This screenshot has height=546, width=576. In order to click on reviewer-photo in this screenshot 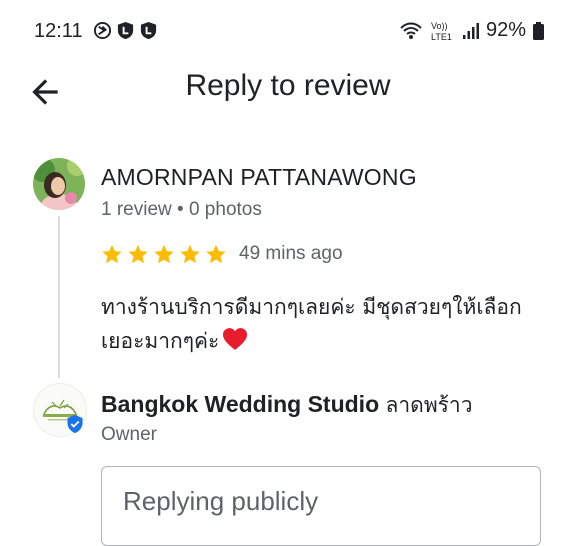, I will do `click(59, 184)`.